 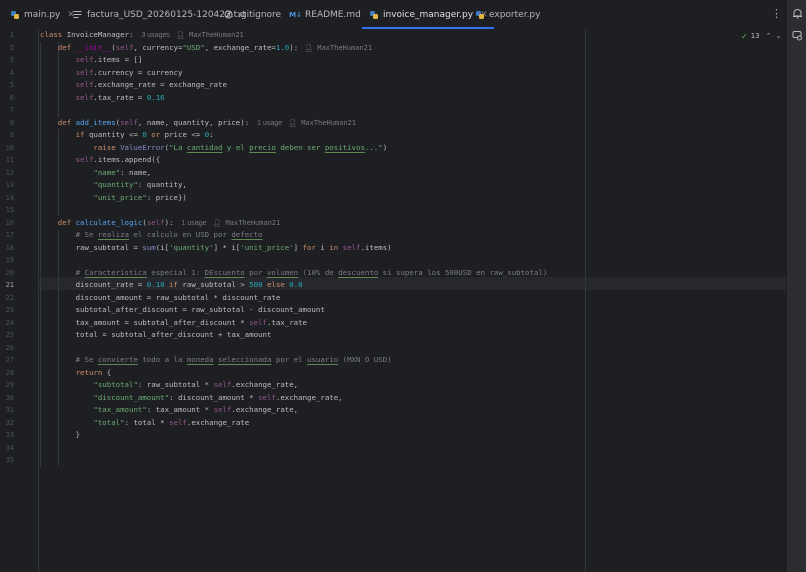 What do you see at coordinates (175, 384) in the screenshot?
I see `code-token: : raw_subtotal *` at bounding box center [175, 384].